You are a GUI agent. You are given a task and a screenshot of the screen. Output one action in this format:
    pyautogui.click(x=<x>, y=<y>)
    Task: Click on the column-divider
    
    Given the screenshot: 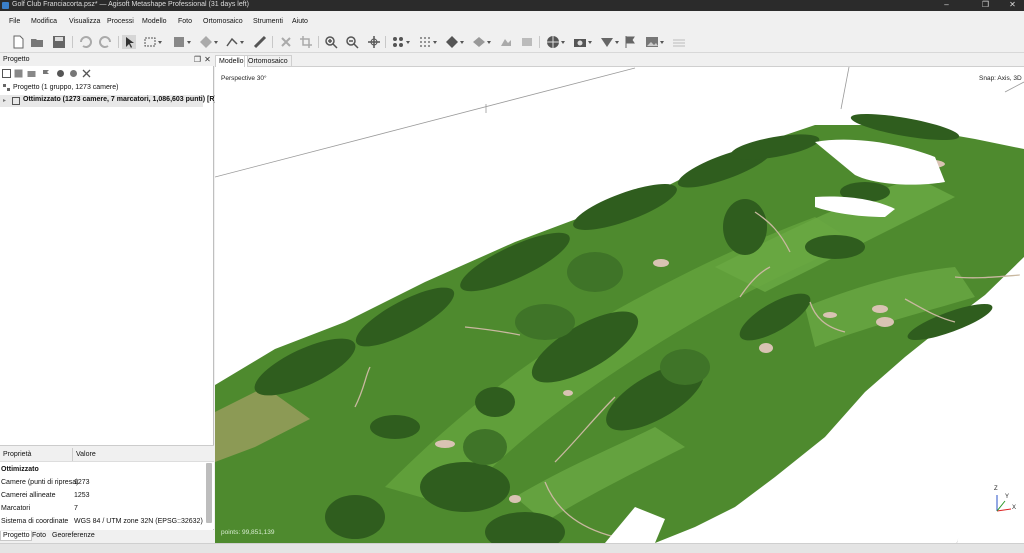 What is the action you would take?
    pyautogui.click(x=72, y=454)
    